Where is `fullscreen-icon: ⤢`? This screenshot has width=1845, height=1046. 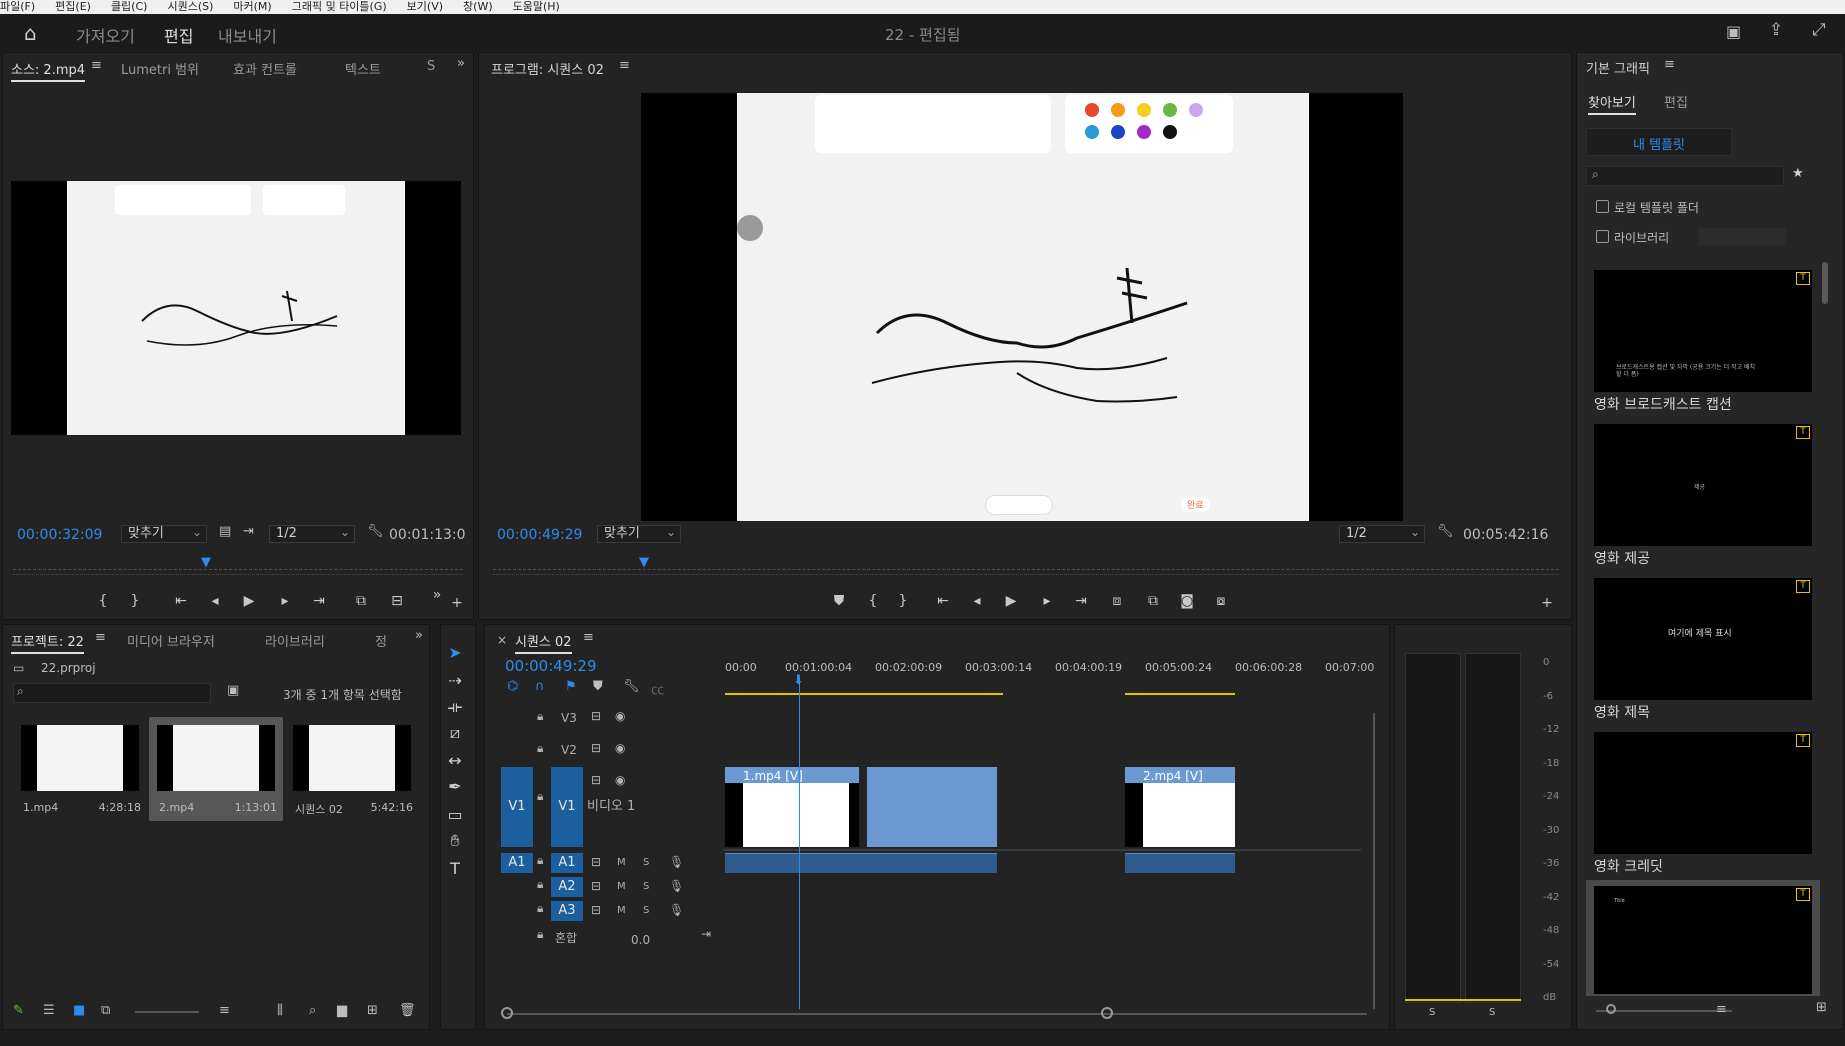 fullscreen-icon: ⤢ is located at coordinates (1819, 30).